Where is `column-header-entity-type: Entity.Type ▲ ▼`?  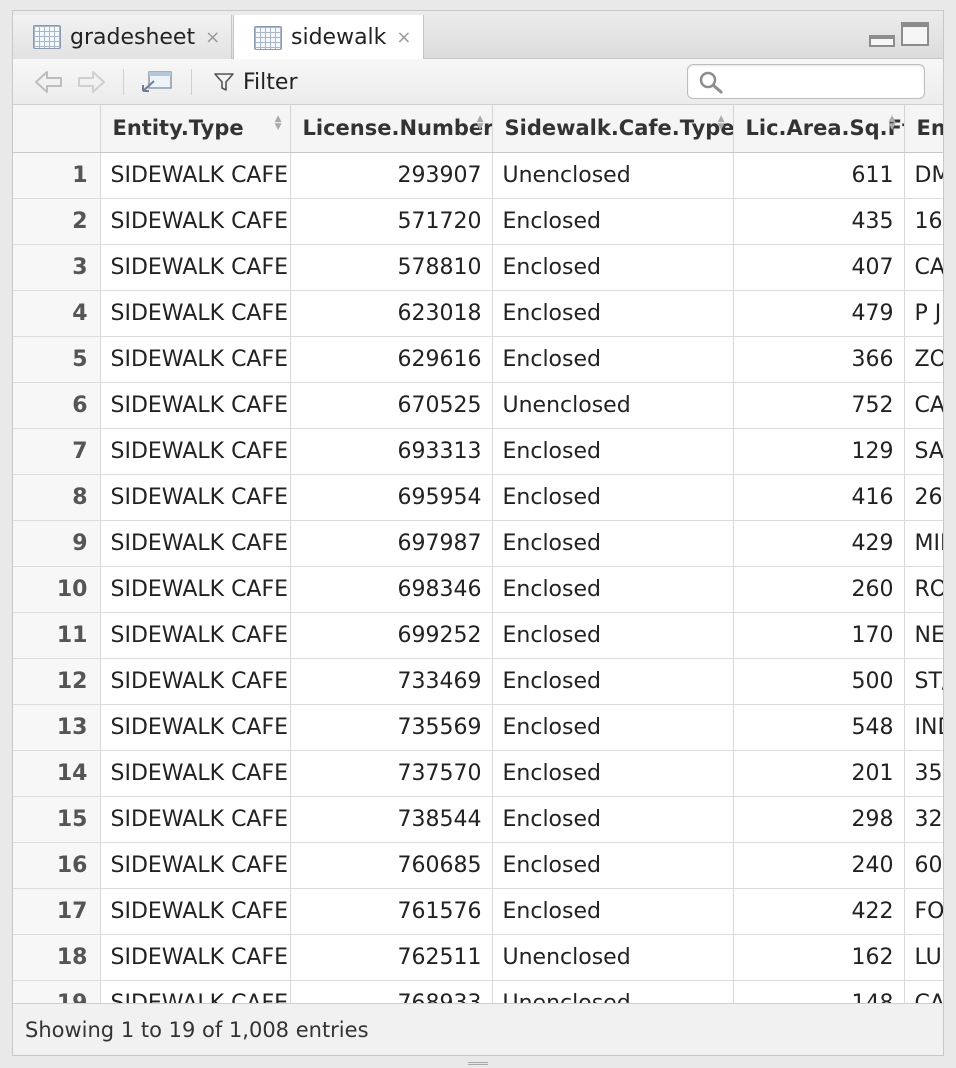
column-header-entity-type: Entity.Type ▲ ▼ is located at coordinates (195, 129).